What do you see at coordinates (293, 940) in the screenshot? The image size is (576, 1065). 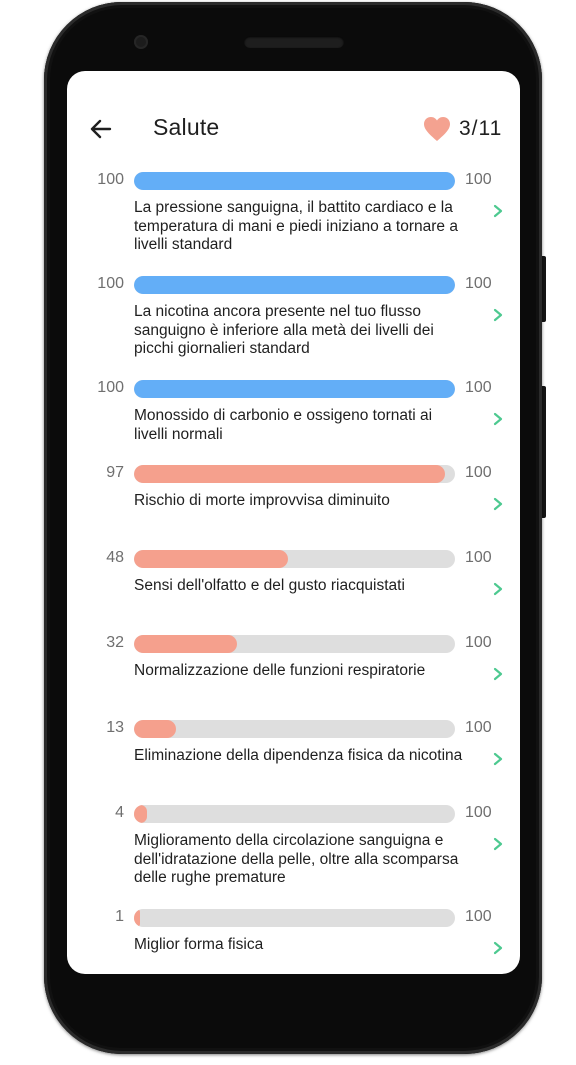 I see `milestone-item: 1 100 Miglior forma fisica` at bounding box center [293, 940].